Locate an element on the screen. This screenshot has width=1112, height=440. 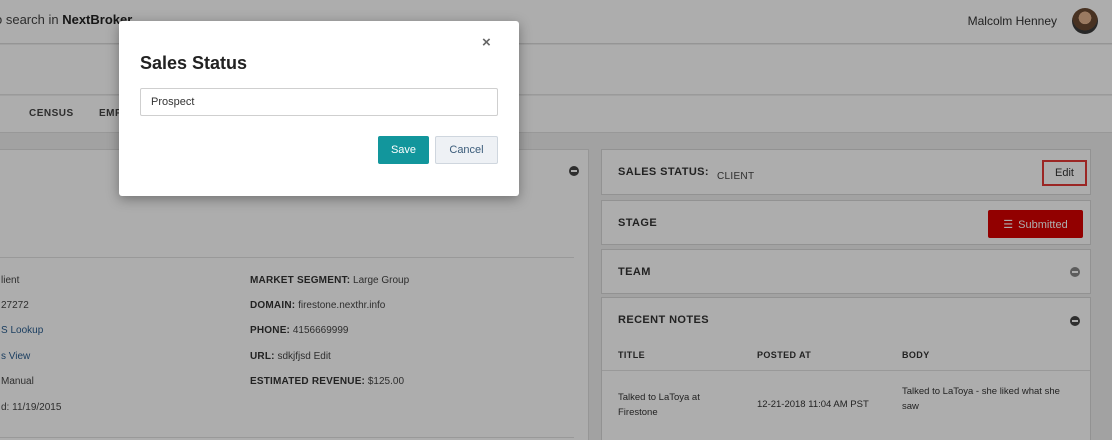
sales-status-input is located at coordinates (319, 102).